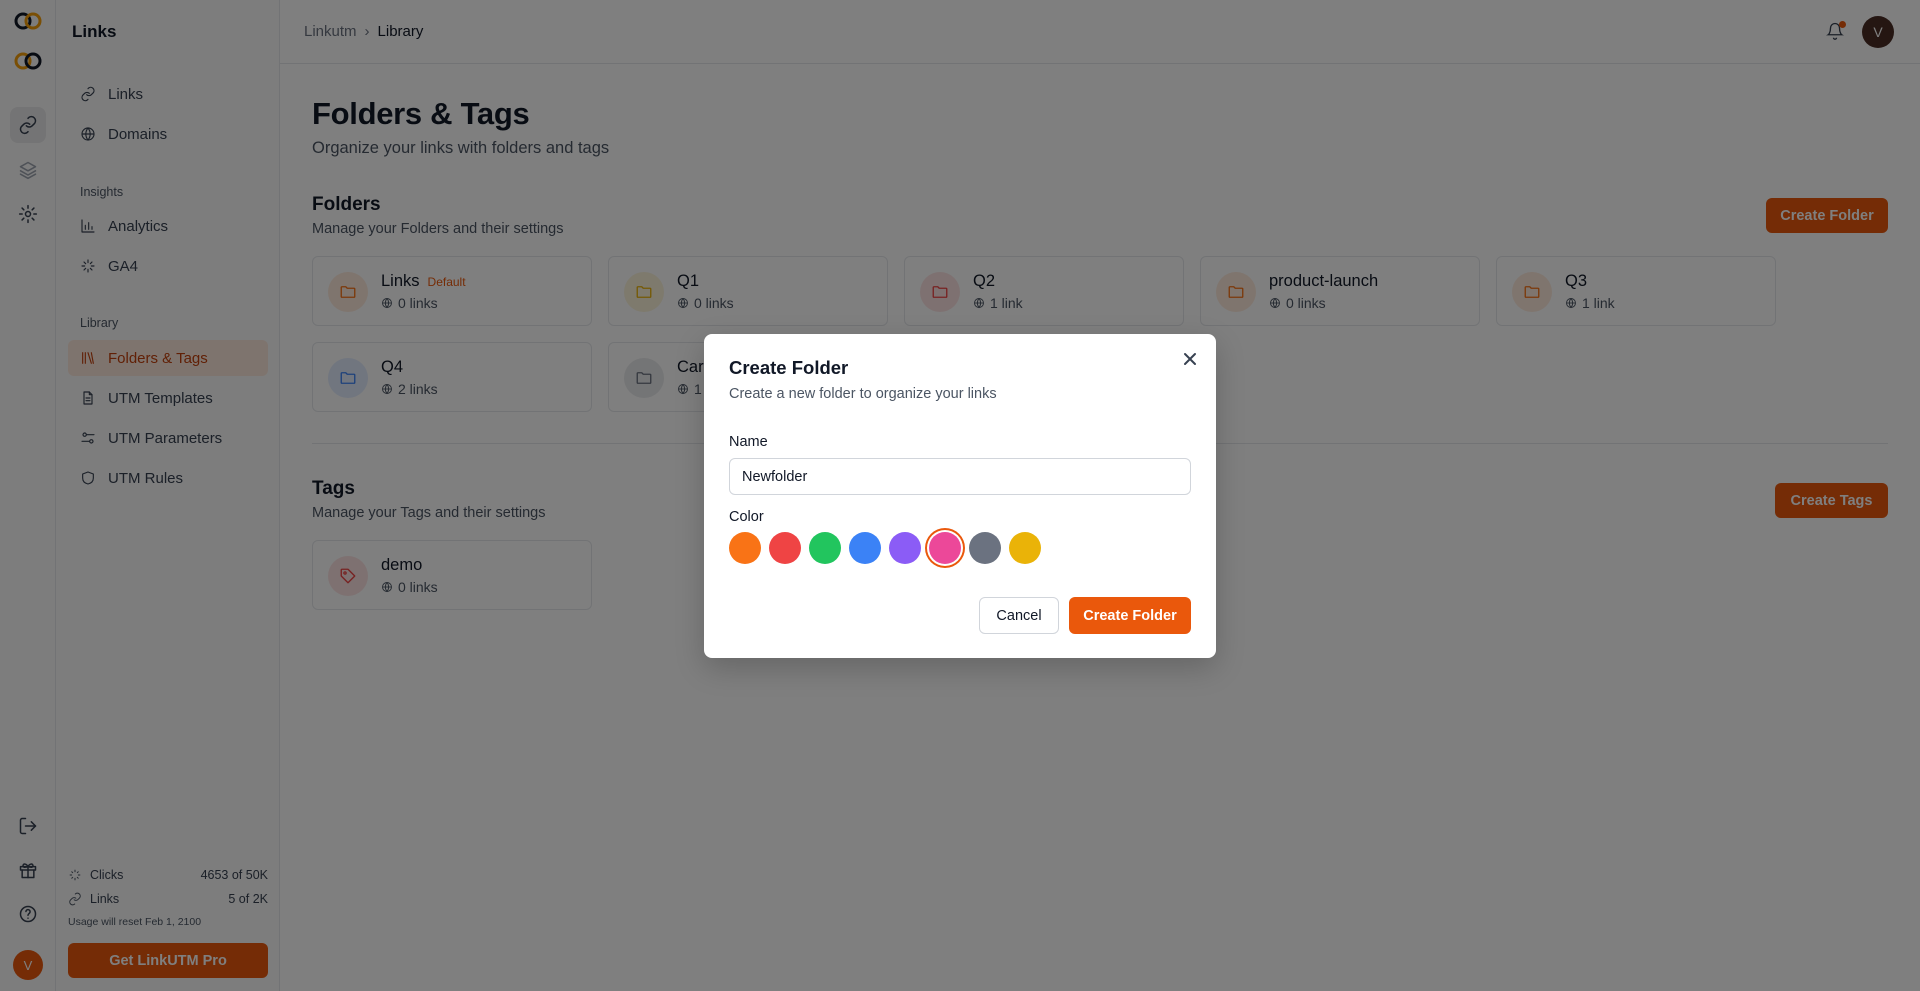  What do you see at coordinates (960, 476) in the screenshot?
I see `folder-name-input` at bounding box center [960, 476].